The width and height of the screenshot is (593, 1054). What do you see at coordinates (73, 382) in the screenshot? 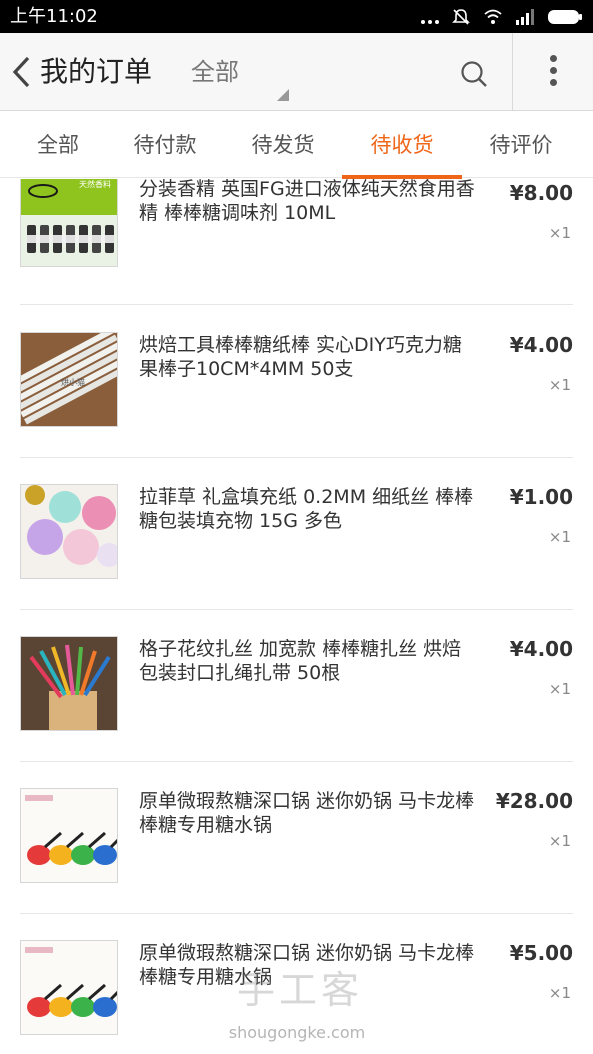
I see `thumb-label: 烘小猫` at bounding box center [73, 382].